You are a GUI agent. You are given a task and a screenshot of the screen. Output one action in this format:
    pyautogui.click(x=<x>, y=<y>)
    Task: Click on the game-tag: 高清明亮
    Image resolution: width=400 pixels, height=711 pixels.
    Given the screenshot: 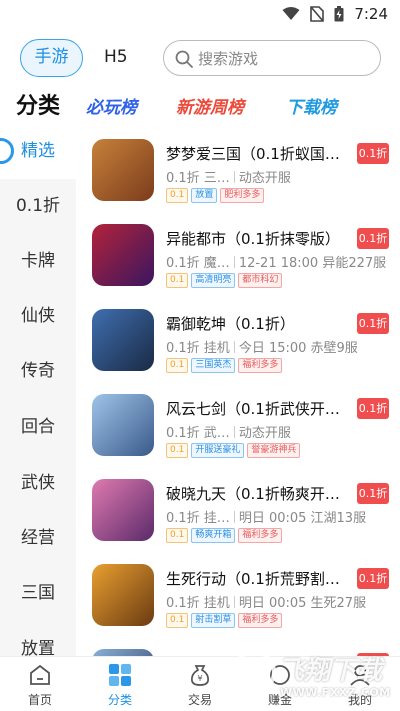 What is the action you would take?
    pyautogui.click(x=213, y=280)
    